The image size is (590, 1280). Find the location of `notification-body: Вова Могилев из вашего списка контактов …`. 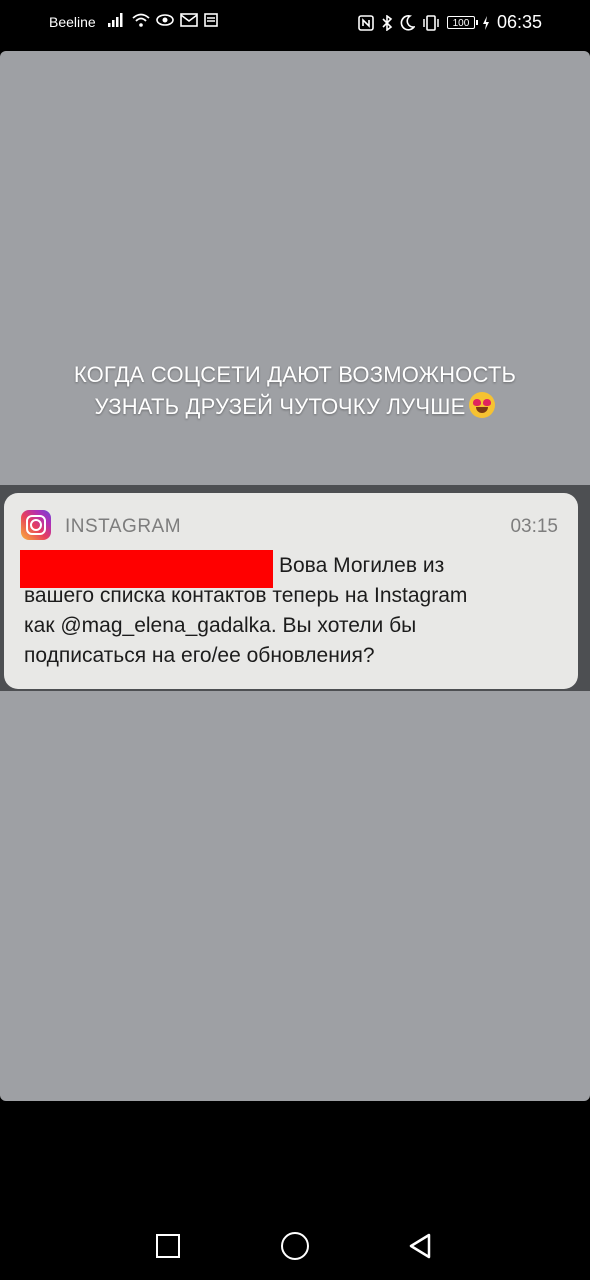

notification-body: Вова Могилев из вашего списка контактов … is located at coordinates (296, 611).